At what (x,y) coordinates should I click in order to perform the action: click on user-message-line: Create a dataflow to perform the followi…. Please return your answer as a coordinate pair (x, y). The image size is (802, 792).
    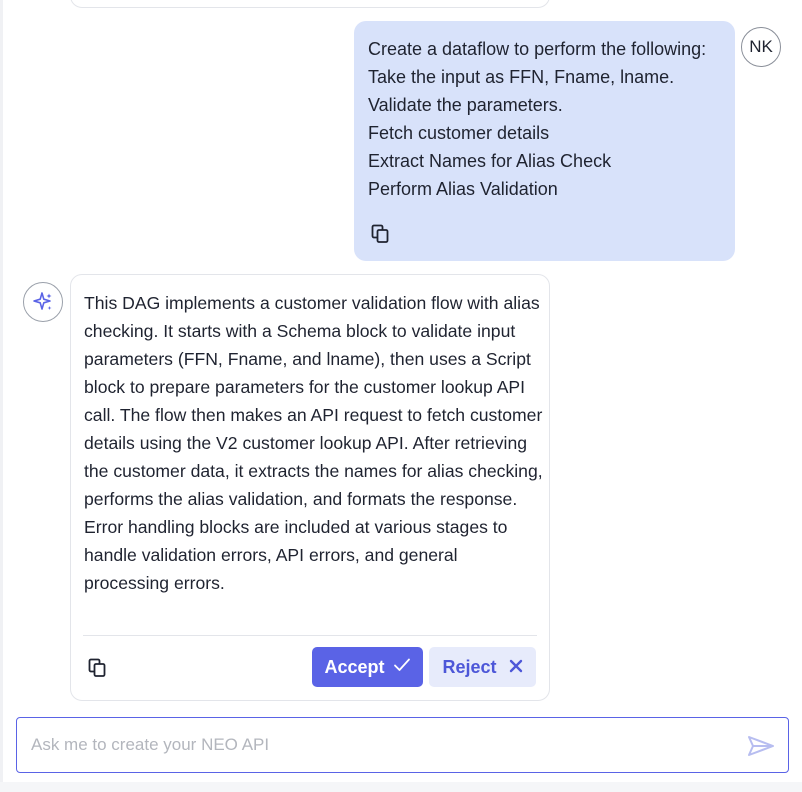
    Looking at the image, I should click on (537, 49).